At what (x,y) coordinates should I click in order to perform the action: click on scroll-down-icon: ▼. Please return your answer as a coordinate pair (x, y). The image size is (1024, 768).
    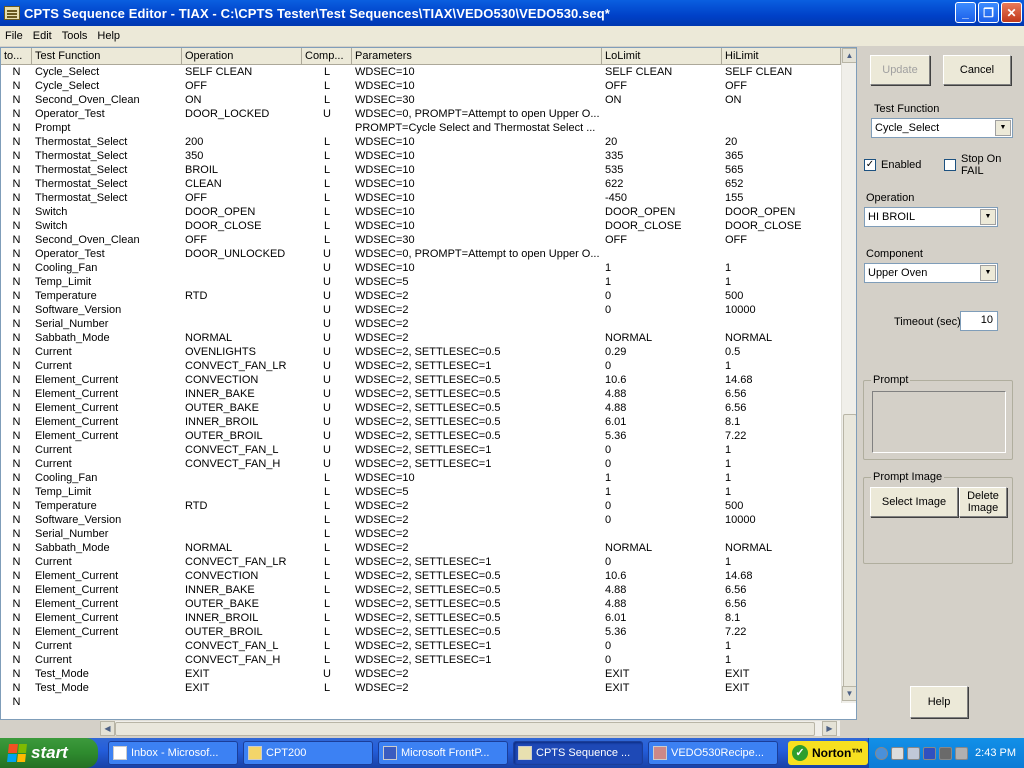
    Looking at the image, I should click on (849, 693).